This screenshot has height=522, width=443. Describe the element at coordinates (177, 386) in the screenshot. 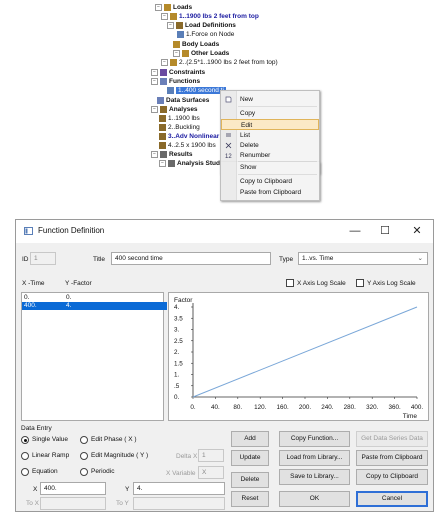

I see `y-tick-label: .5` at that location.